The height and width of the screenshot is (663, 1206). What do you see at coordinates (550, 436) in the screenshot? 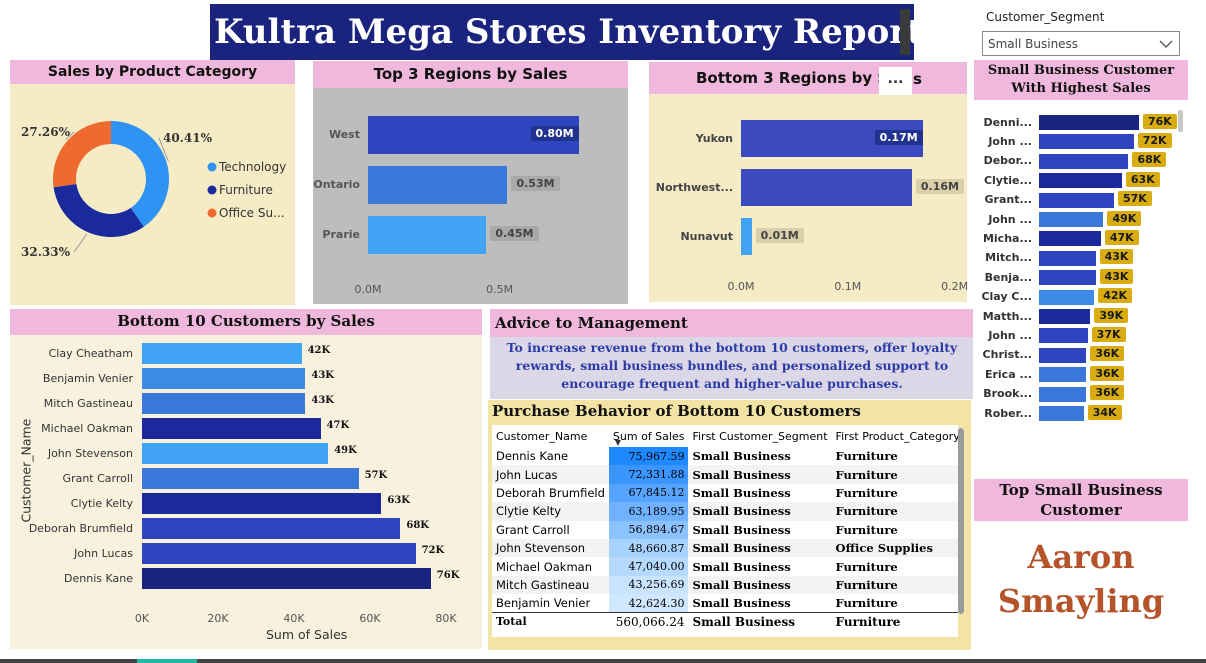
I see `col-header-customer: Customer_Name` at bounding box center [550, 436].